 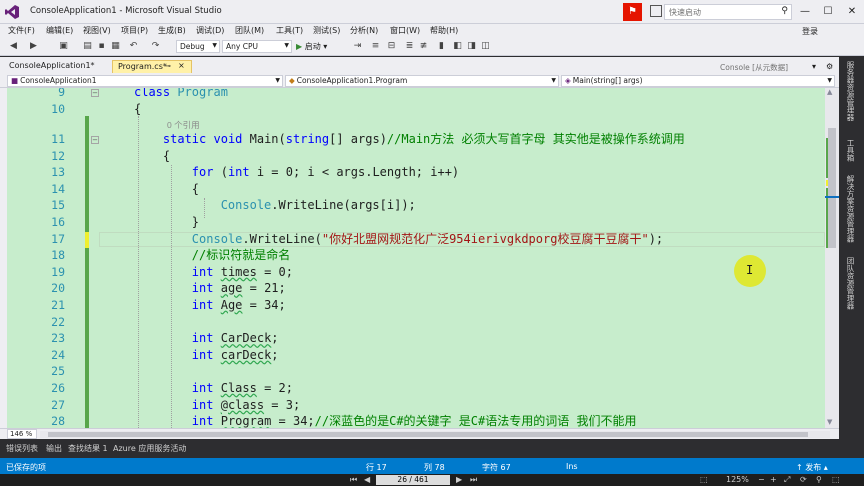 I want to click on bookmark-clear-icon: ◫, so click(x=485, y=46).